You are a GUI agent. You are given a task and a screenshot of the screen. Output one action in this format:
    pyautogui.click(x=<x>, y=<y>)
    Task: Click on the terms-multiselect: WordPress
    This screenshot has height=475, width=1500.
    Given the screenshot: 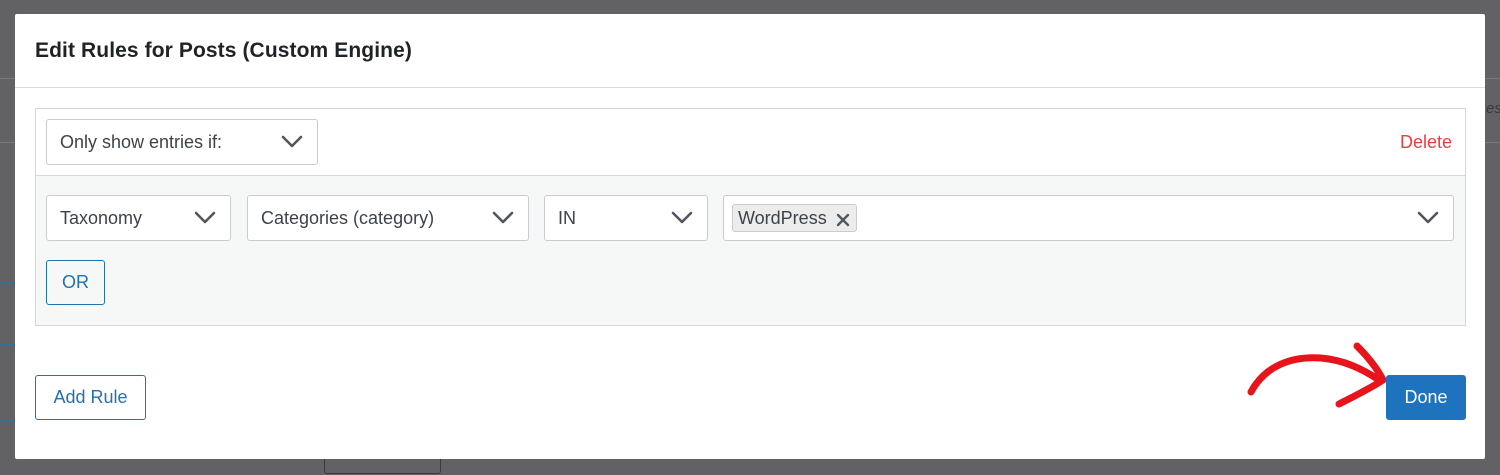 What is the action you would take?
    pyautogui.click(x=1088, y=218)
    